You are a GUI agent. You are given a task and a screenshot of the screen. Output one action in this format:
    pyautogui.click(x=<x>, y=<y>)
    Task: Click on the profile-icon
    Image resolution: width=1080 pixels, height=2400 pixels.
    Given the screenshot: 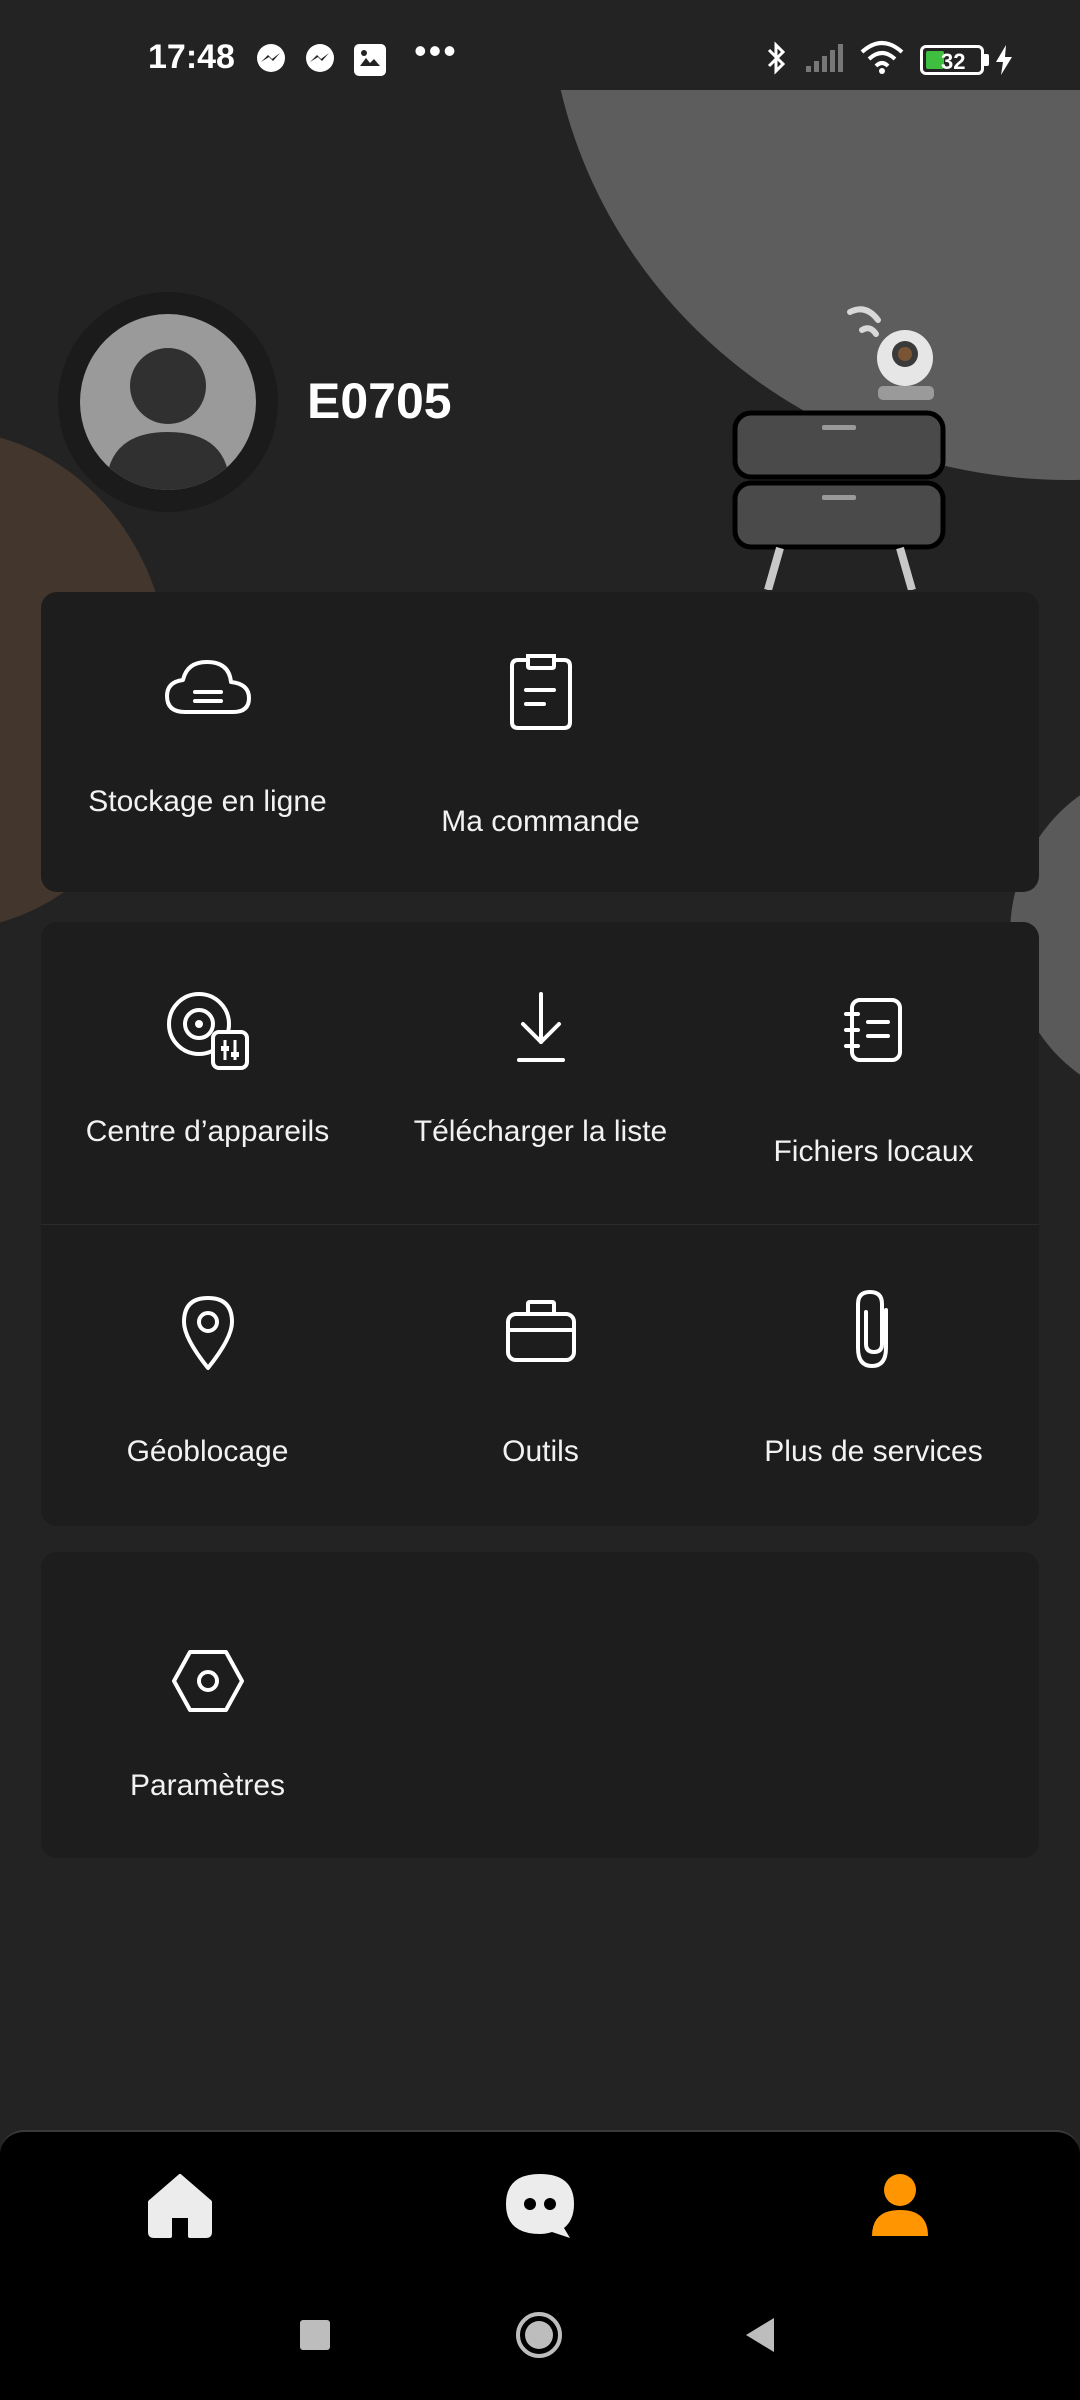 What is the action you would take?
    pyautogui.click(x=900, y=2205)
    